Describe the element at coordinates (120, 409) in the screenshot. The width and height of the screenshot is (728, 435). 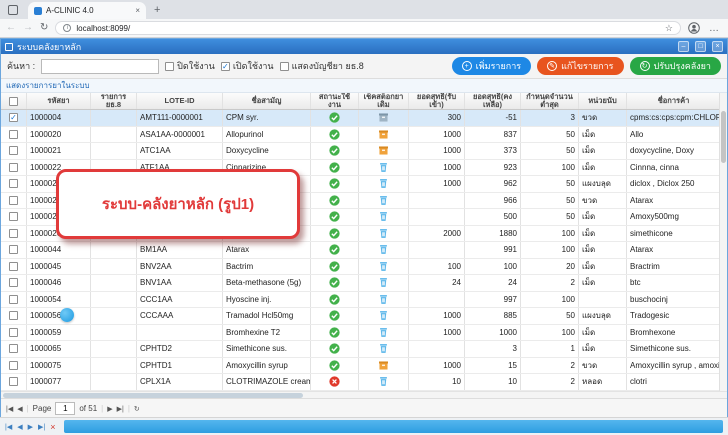
I see `page-last-icon: ▶|` at that location.